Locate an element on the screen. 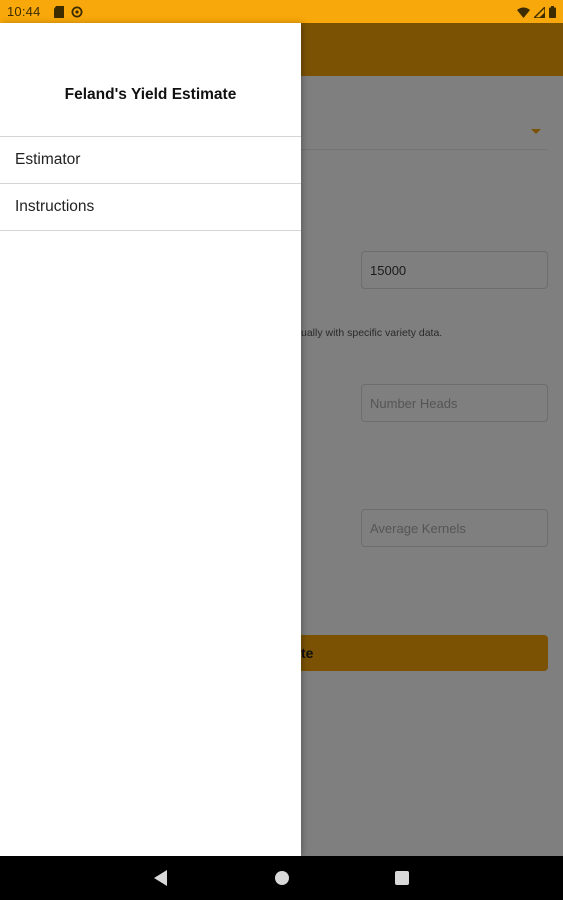 The image size is (563, 900). status-time: 10:44 is located at coordinates (24, 11).